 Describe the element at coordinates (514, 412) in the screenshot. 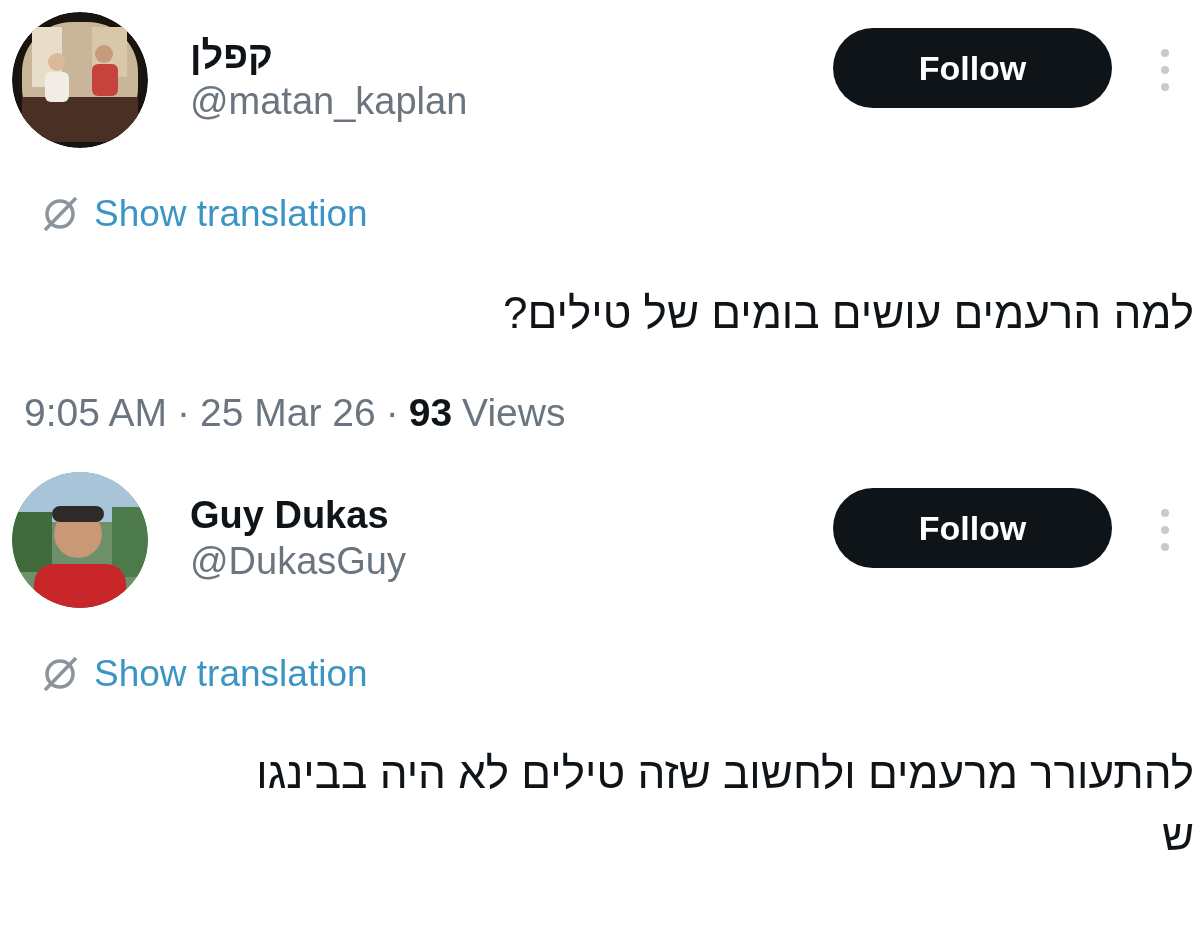

I see `views-label: Views` at that location.